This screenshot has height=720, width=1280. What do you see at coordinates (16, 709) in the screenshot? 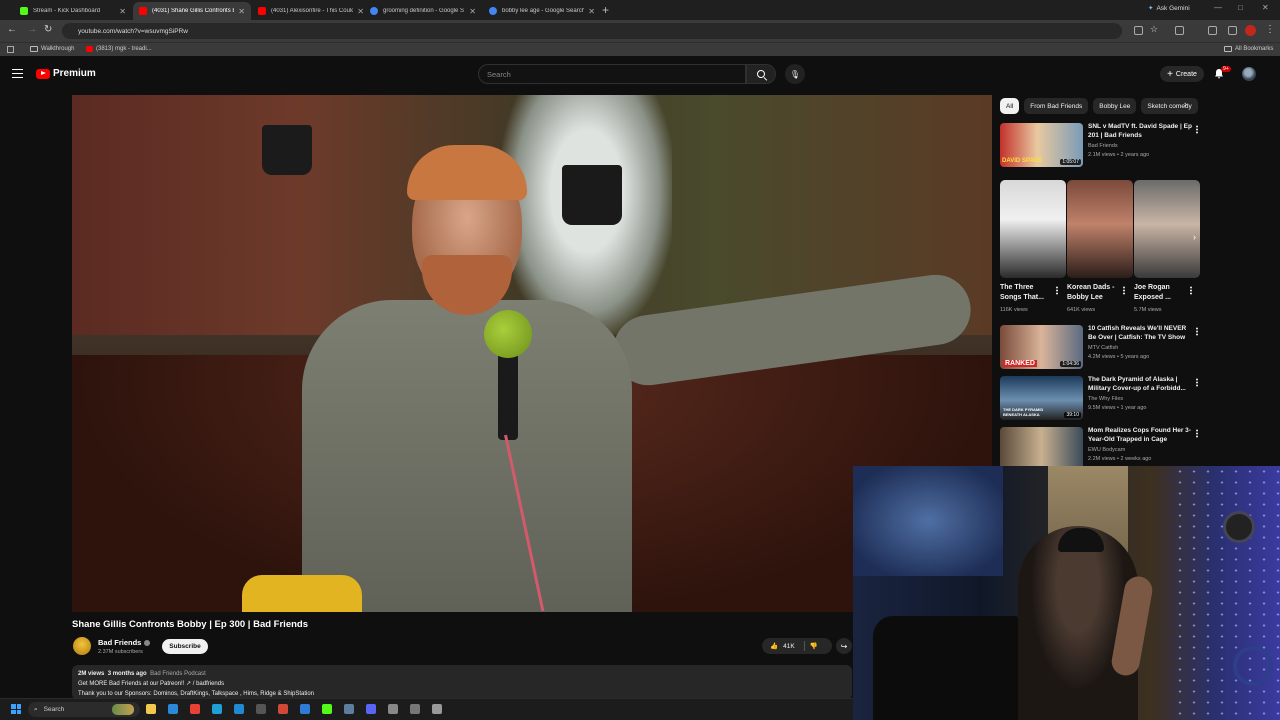
I see `windows-start-icon` at bounding box center [16, 709].